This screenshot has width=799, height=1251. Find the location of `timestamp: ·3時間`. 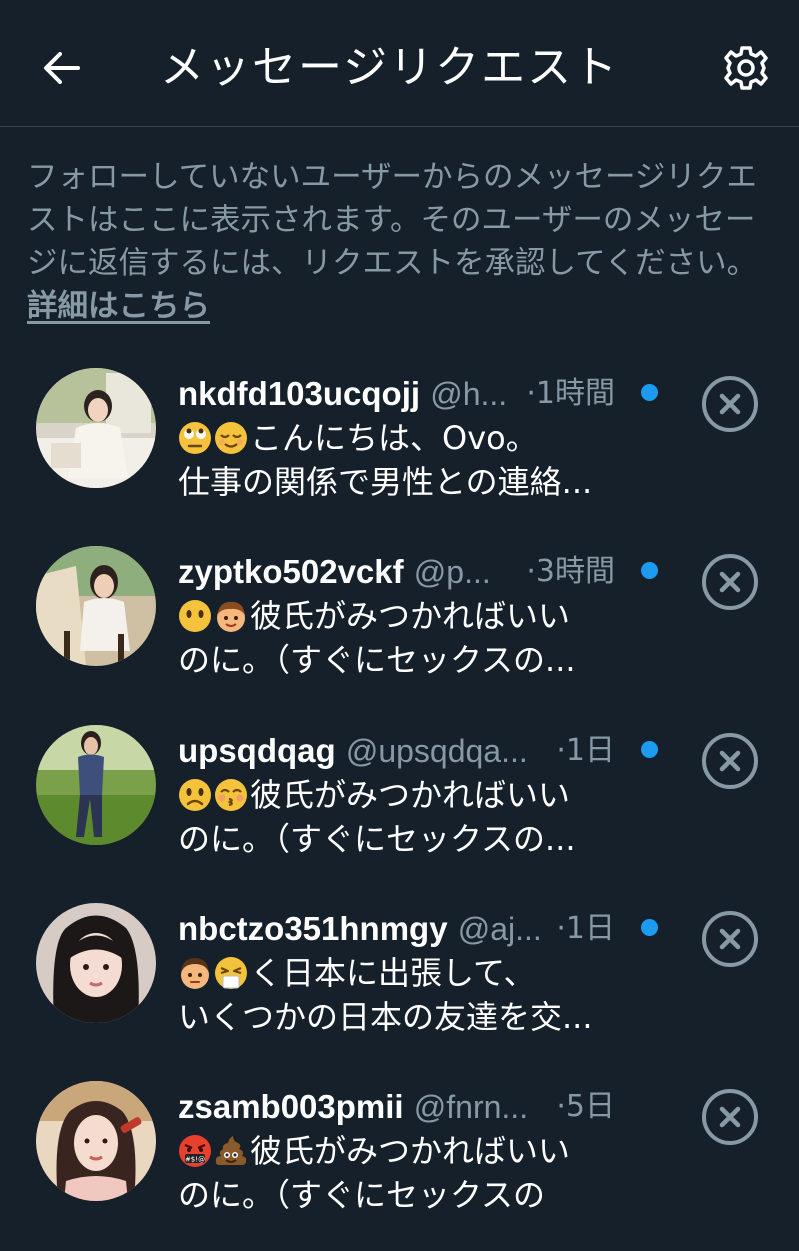

timestamp: ·3時間 is located at coordinates (567, 572).